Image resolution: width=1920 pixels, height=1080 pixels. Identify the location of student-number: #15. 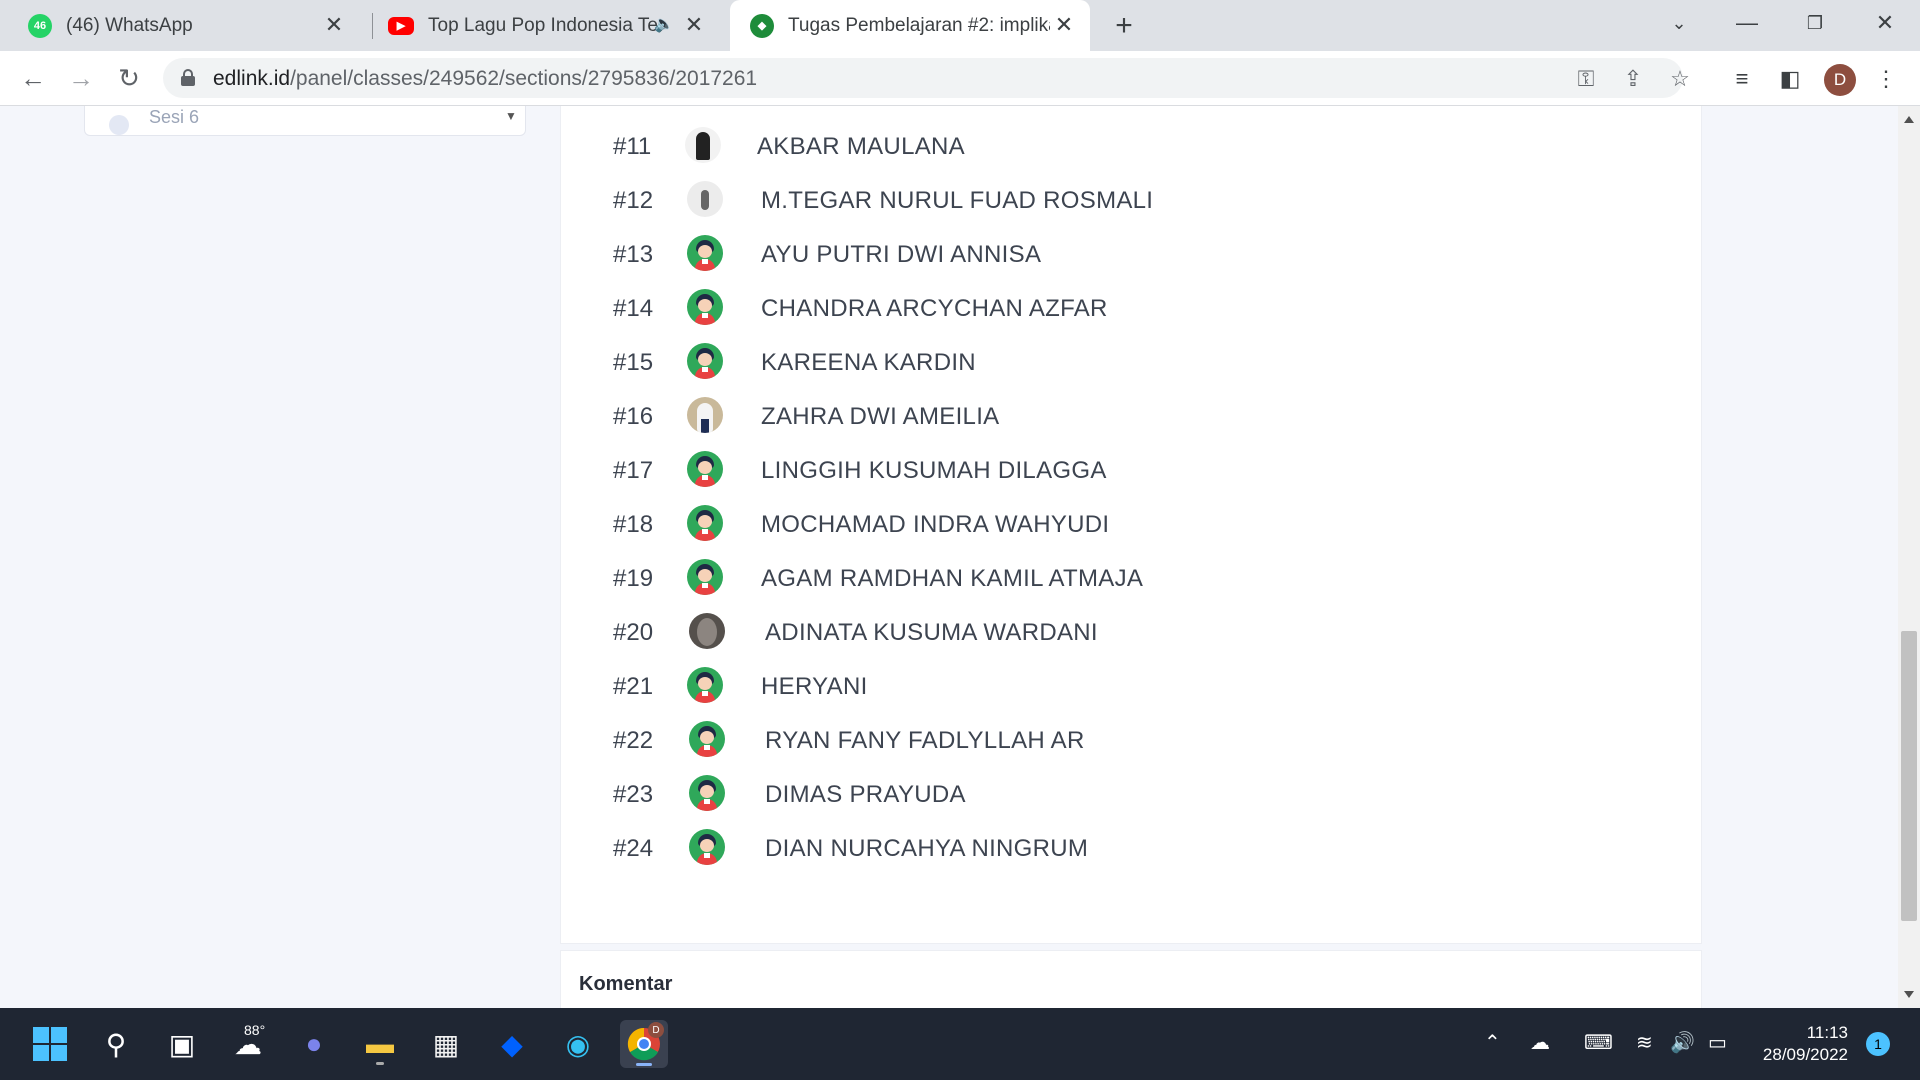
(633, 362).